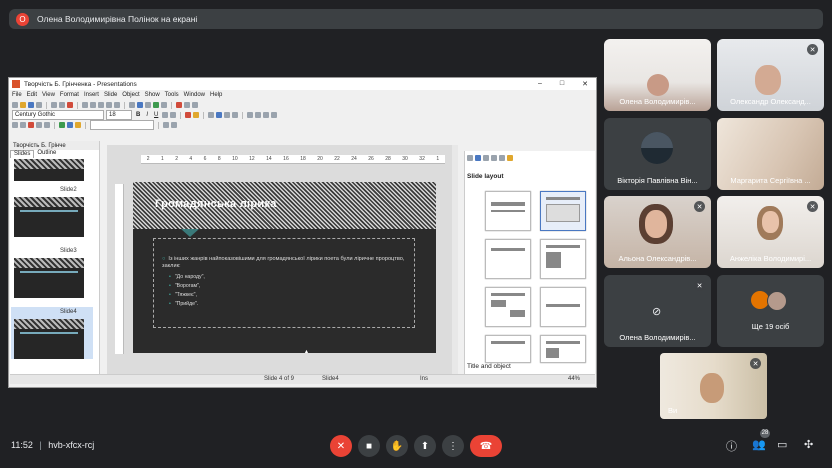  Describe the element at coordinates (508, 307) in the screenshot. I see `layout-option-four` at that location.